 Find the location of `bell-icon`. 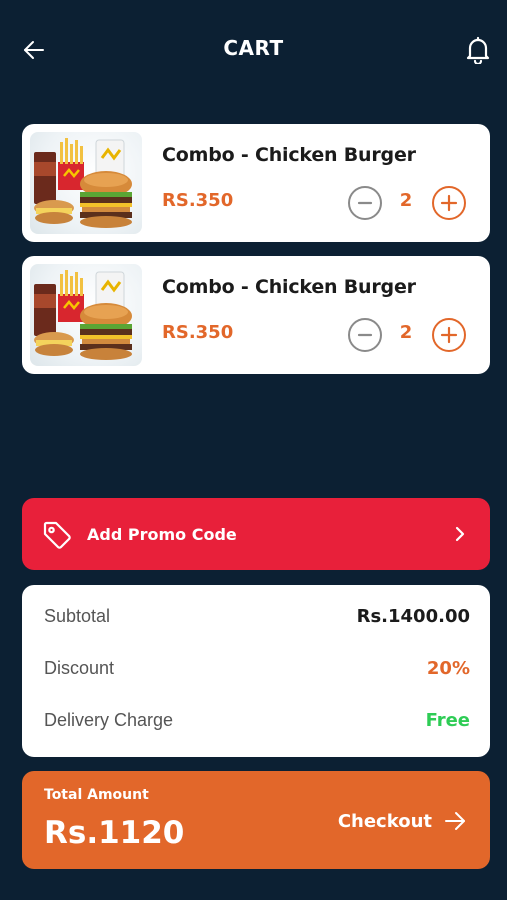

bell-icon is located at coordinates (478, 50).